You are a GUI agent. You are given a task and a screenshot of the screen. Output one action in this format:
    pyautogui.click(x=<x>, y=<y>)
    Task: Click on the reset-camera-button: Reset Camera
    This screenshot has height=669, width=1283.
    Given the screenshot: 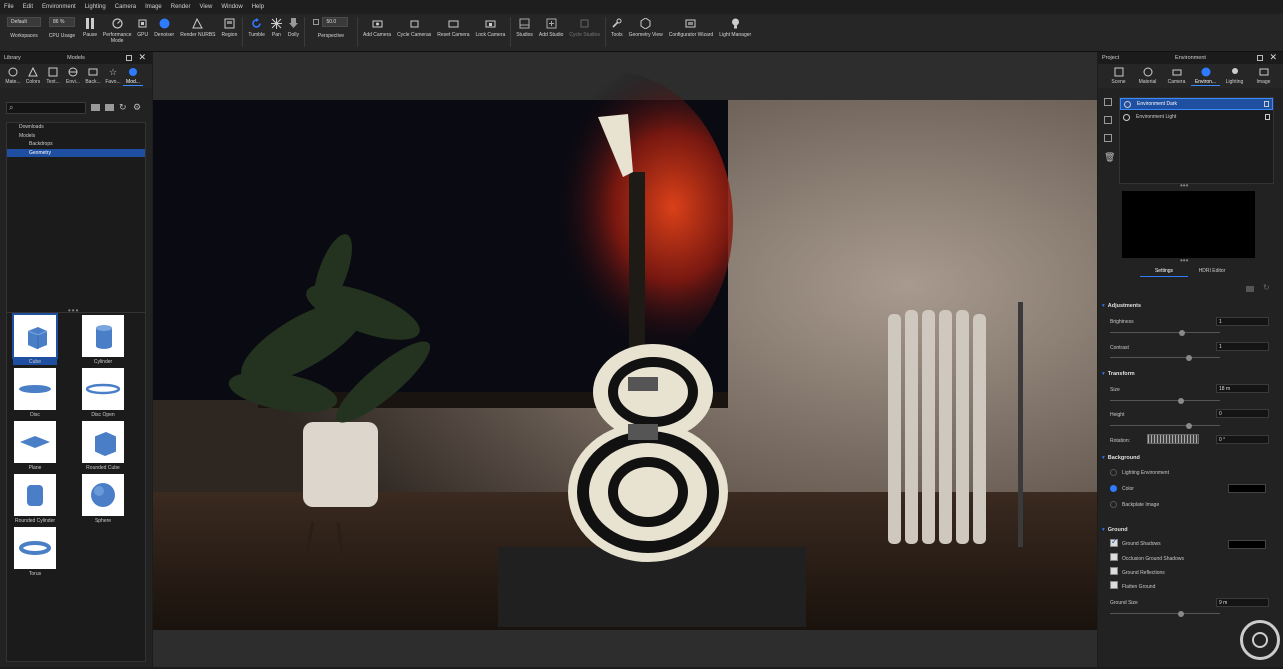 What is the action you would take?
    pyautogui.click(x=453, y=33)
    